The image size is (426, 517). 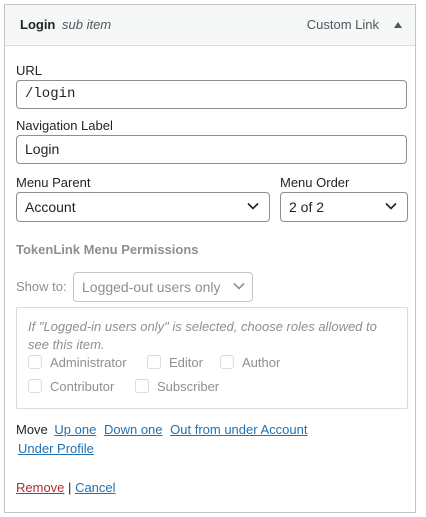 What do you see at coordinates (211, 149) in the screenshot?
I see `navigation-label-input: Login` at bounding box center [211, 149].